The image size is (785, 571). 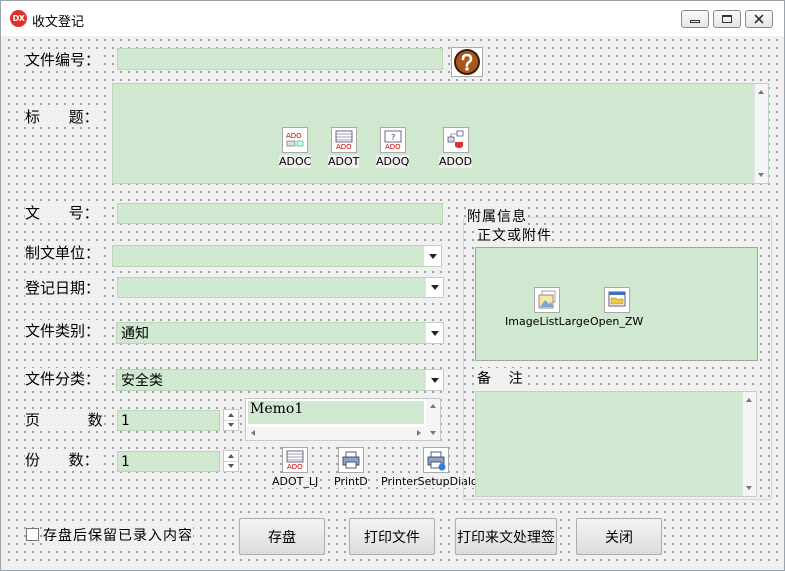 What do you see at coordinates (433, 419) in the screenshot?
I see `memo1-vscroll` at bounding box center [433, 419].